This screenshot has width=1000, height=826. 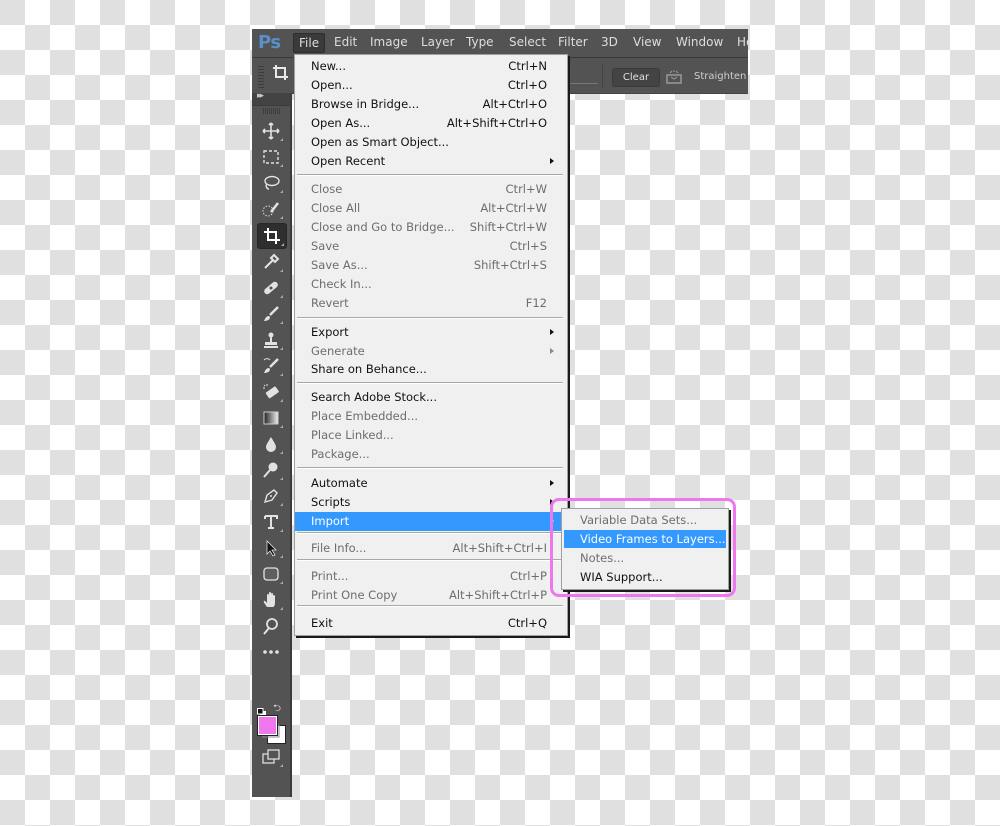 I want to click on file-menu-item-close-and-go-to-bridge: Close and Go to Bridge... Shift+Ctrl+W, so click(x=429, y=227).